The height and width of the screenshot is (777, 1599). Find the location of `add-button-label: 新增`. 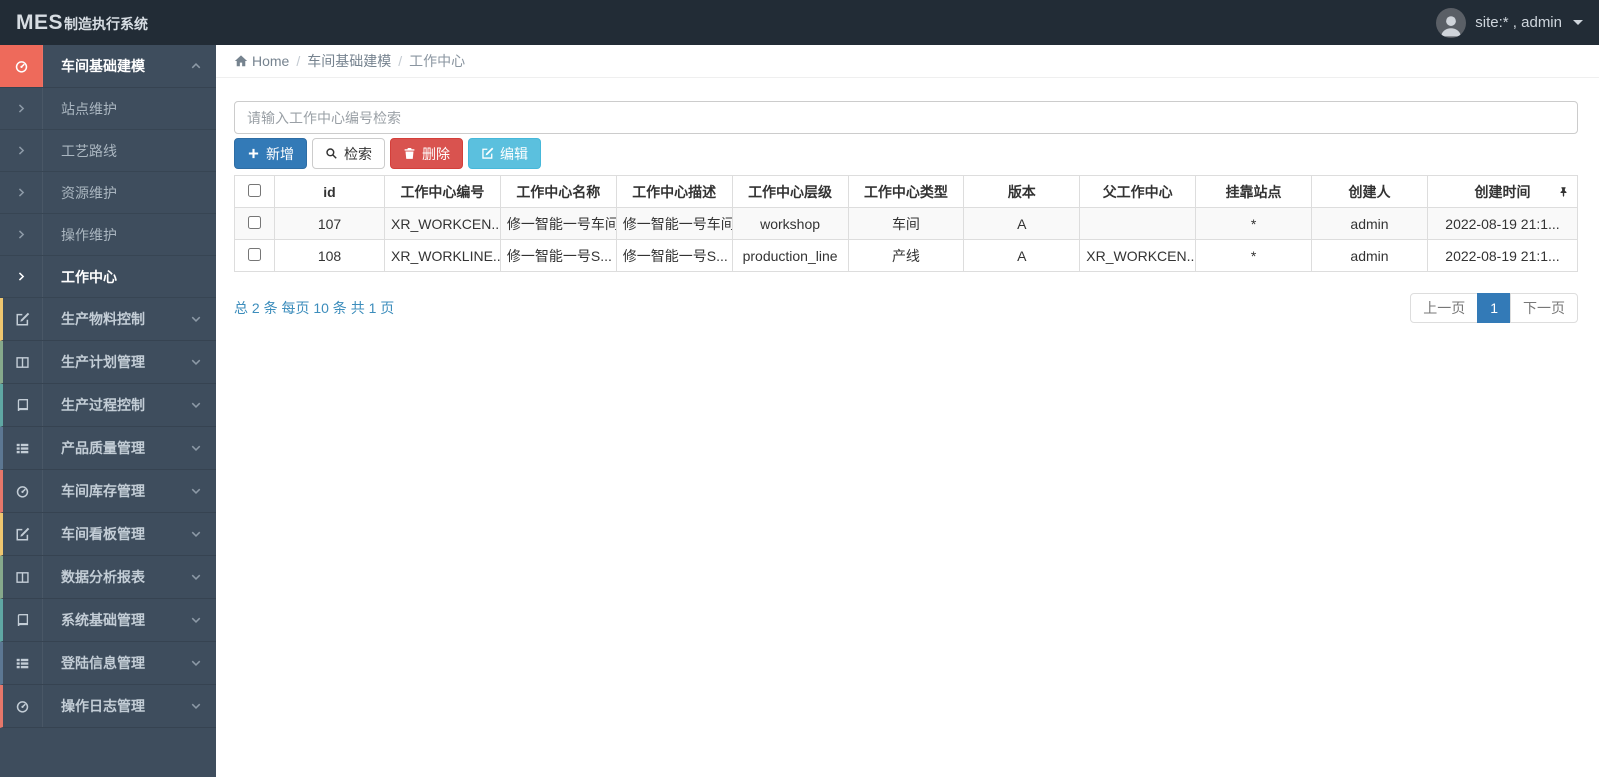

add-button-label: 新增 is located at coordinates (280, 153).